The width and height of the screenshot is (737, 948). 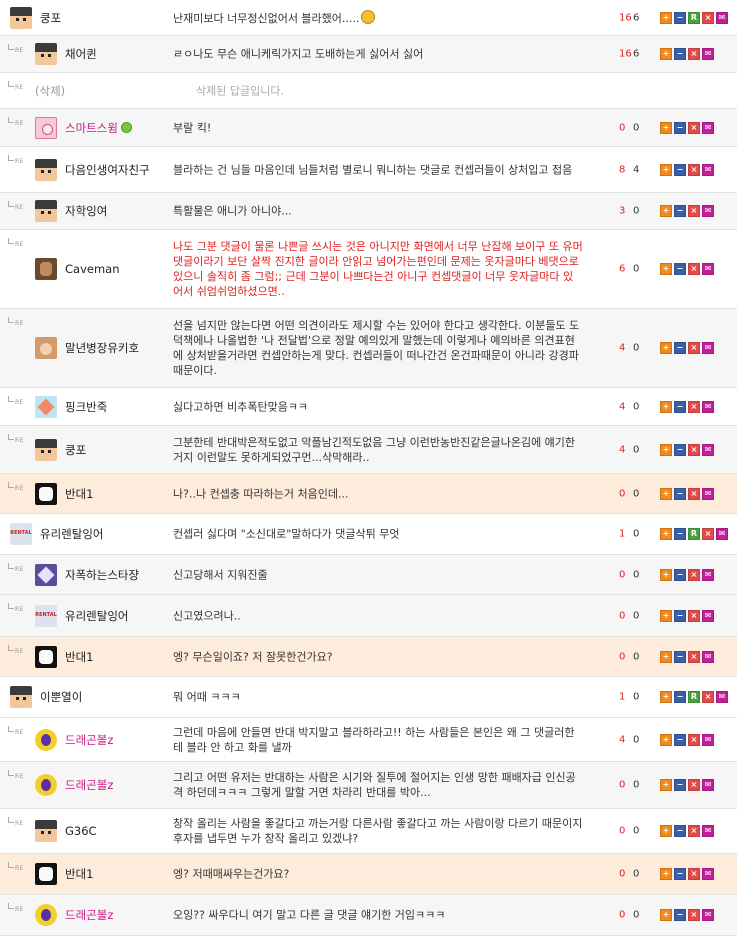 What do you see at coordinates (107, 170) in the screenshot?
I see `author-name: 다음인생여자친구` at bounding box center [107, 170].